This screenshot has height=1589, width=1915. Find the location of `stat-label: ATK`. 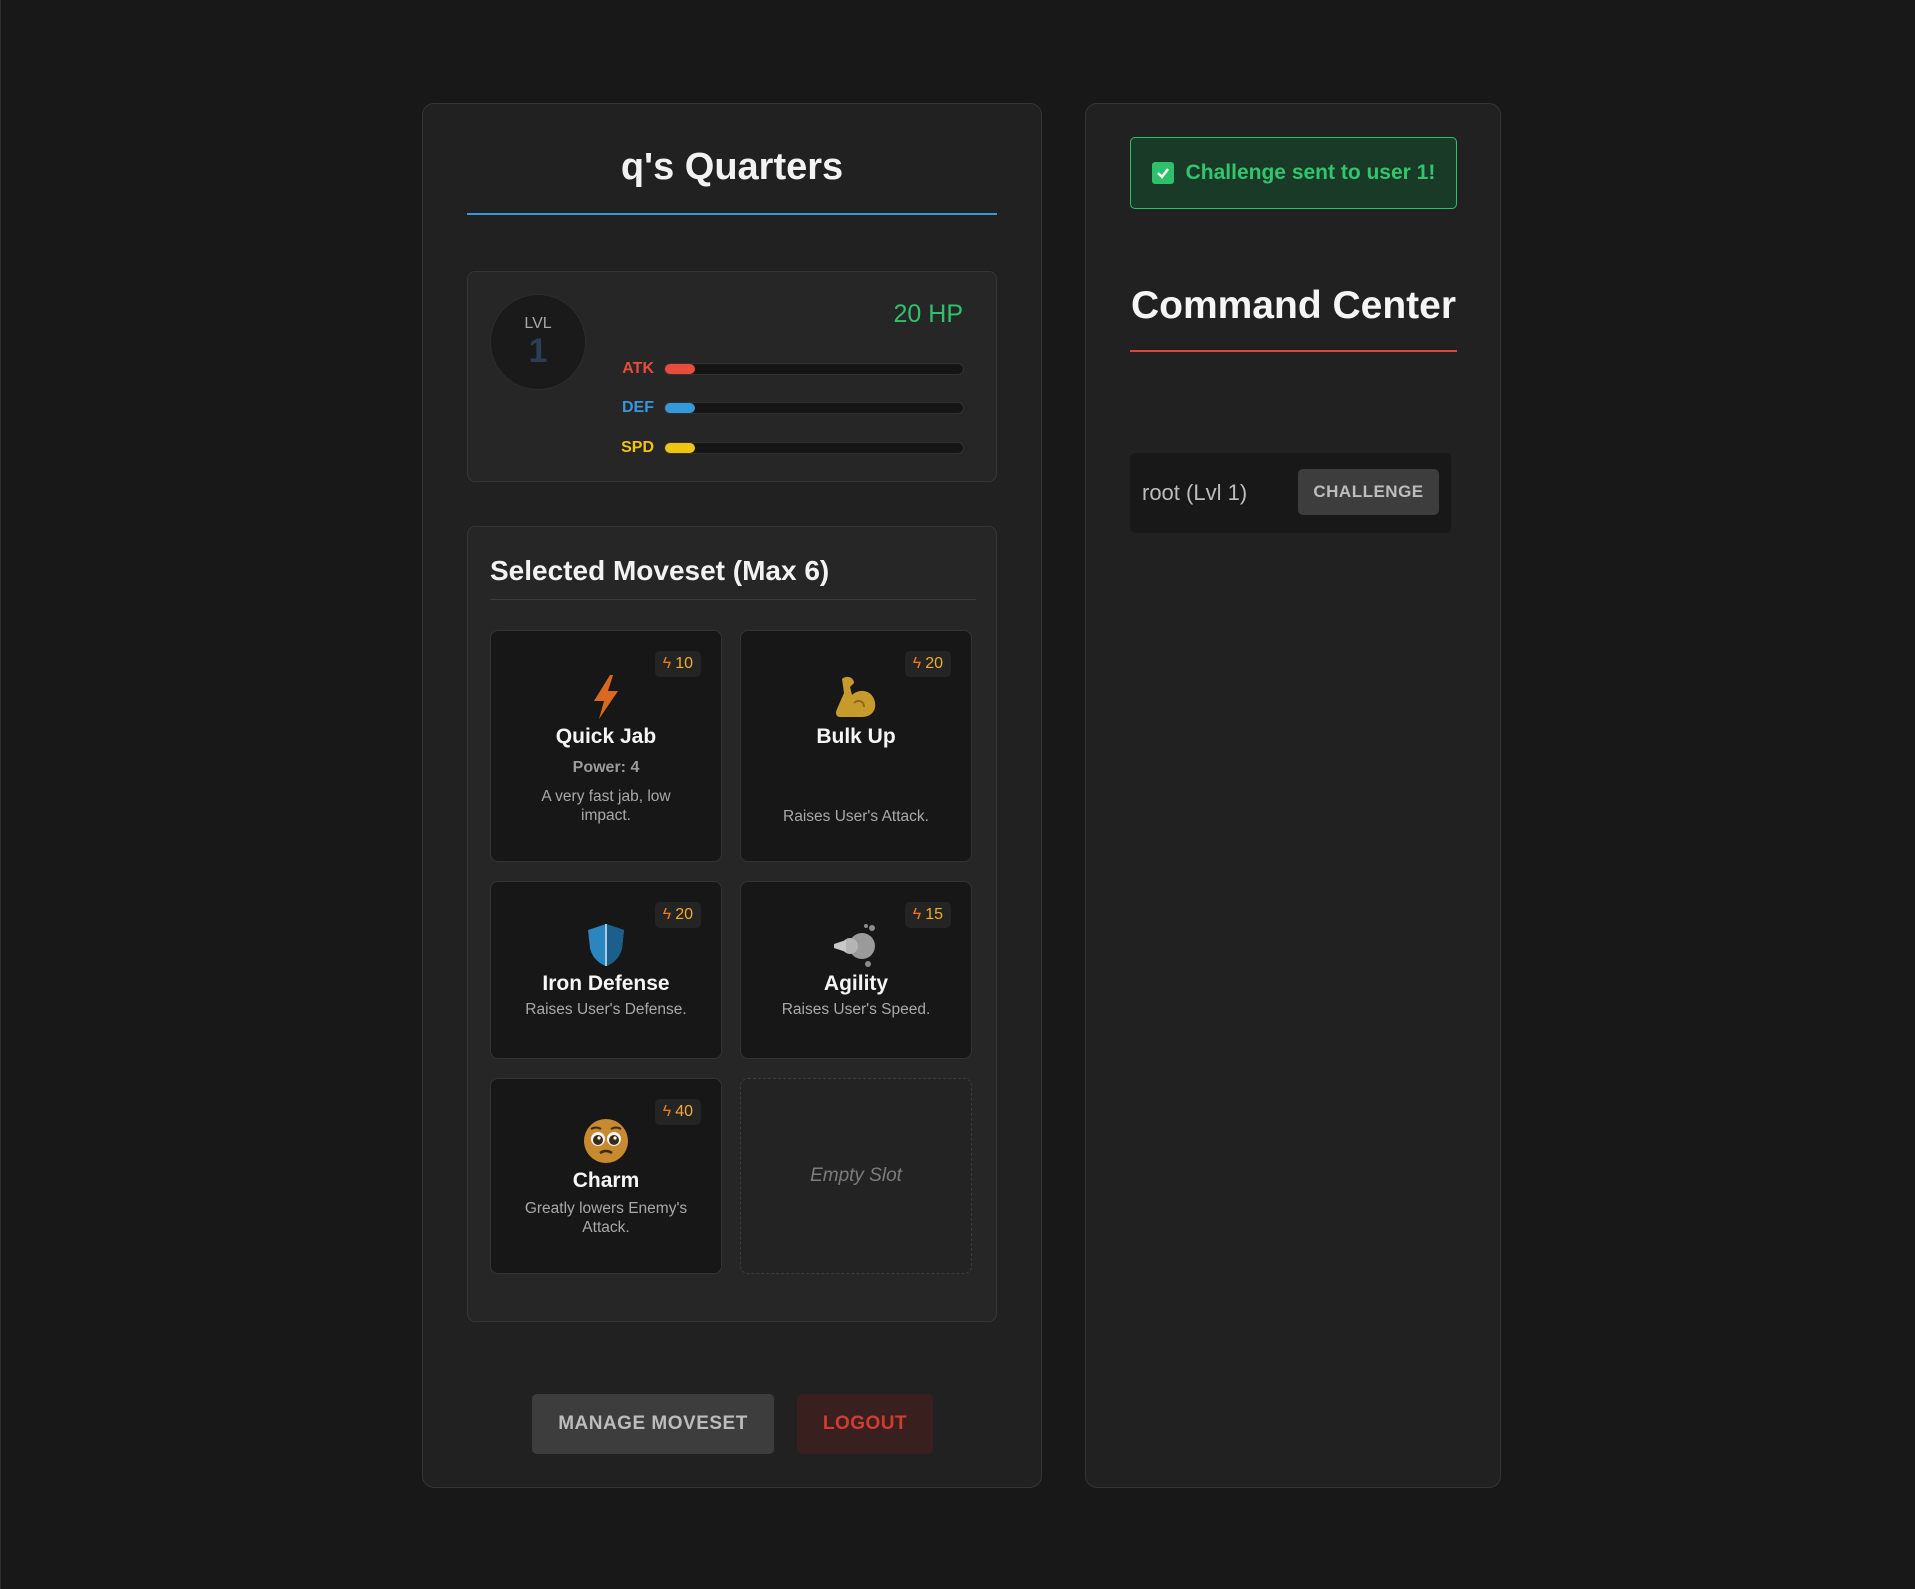

stat-label: ATK is located at coordinates (638, 368).